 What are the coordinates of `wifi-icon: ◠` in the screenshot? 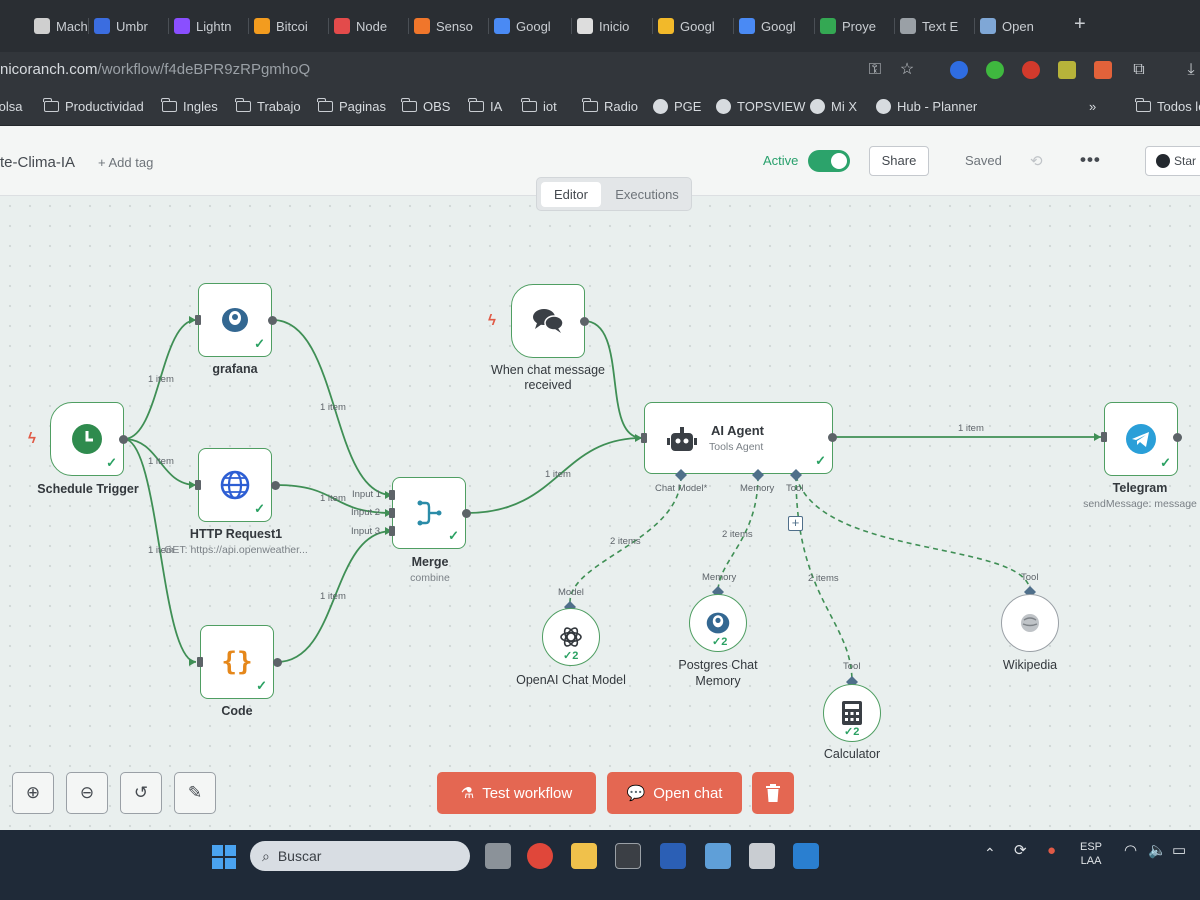 It's located at (1130, 850).